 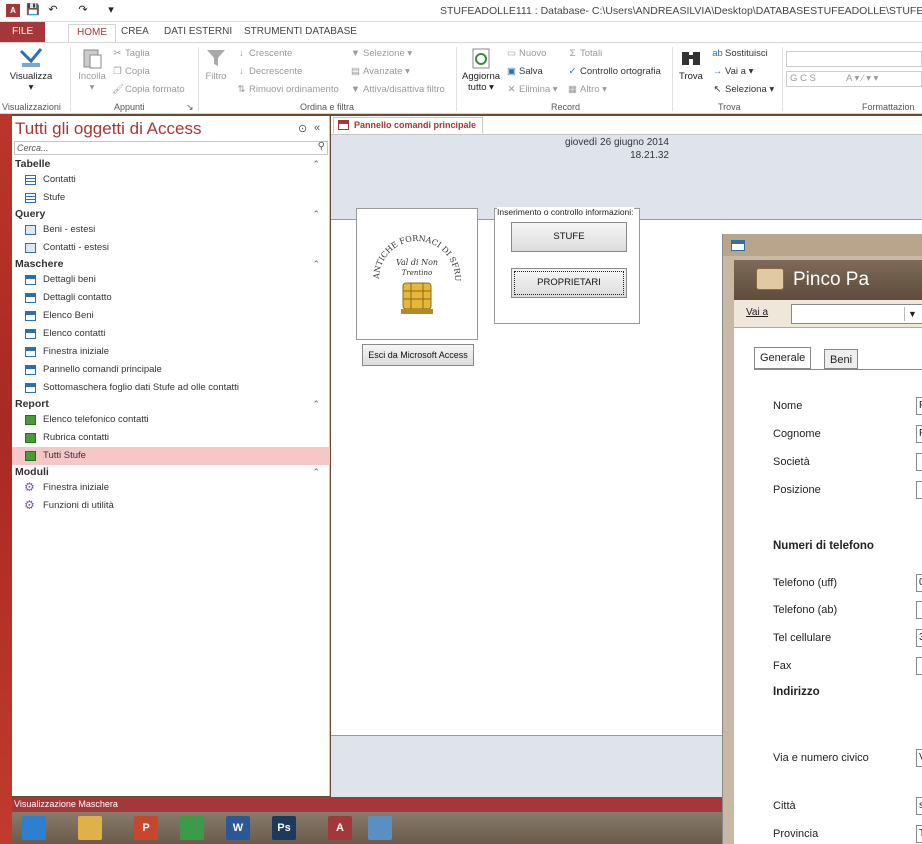 What do you see at coordinates (171, 370) in the screenshot?
I see `nav-item: Pannello comandi principale` at bounding box center [171, 370].